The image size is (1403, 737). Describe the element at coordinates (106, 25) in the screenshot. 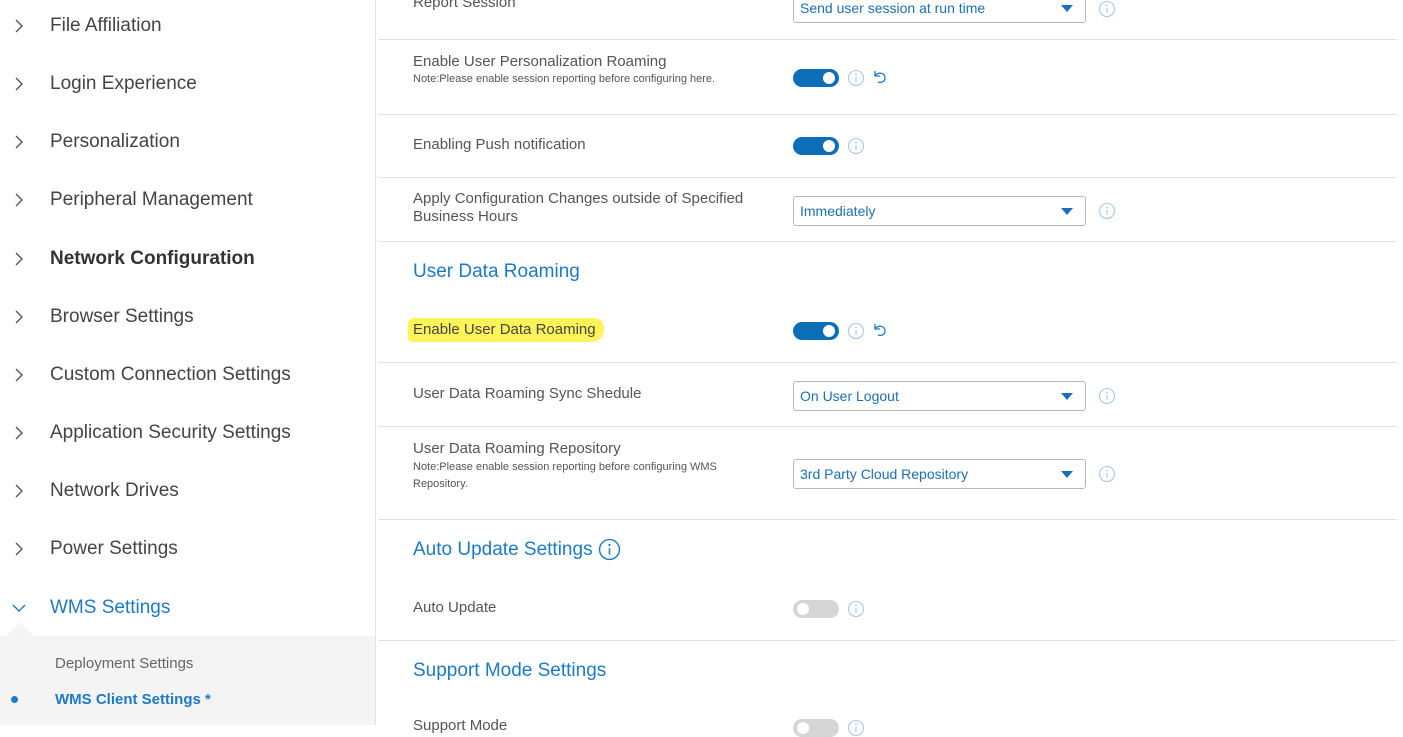

I see `sidebar-item-label: File Affiliation` at that location.